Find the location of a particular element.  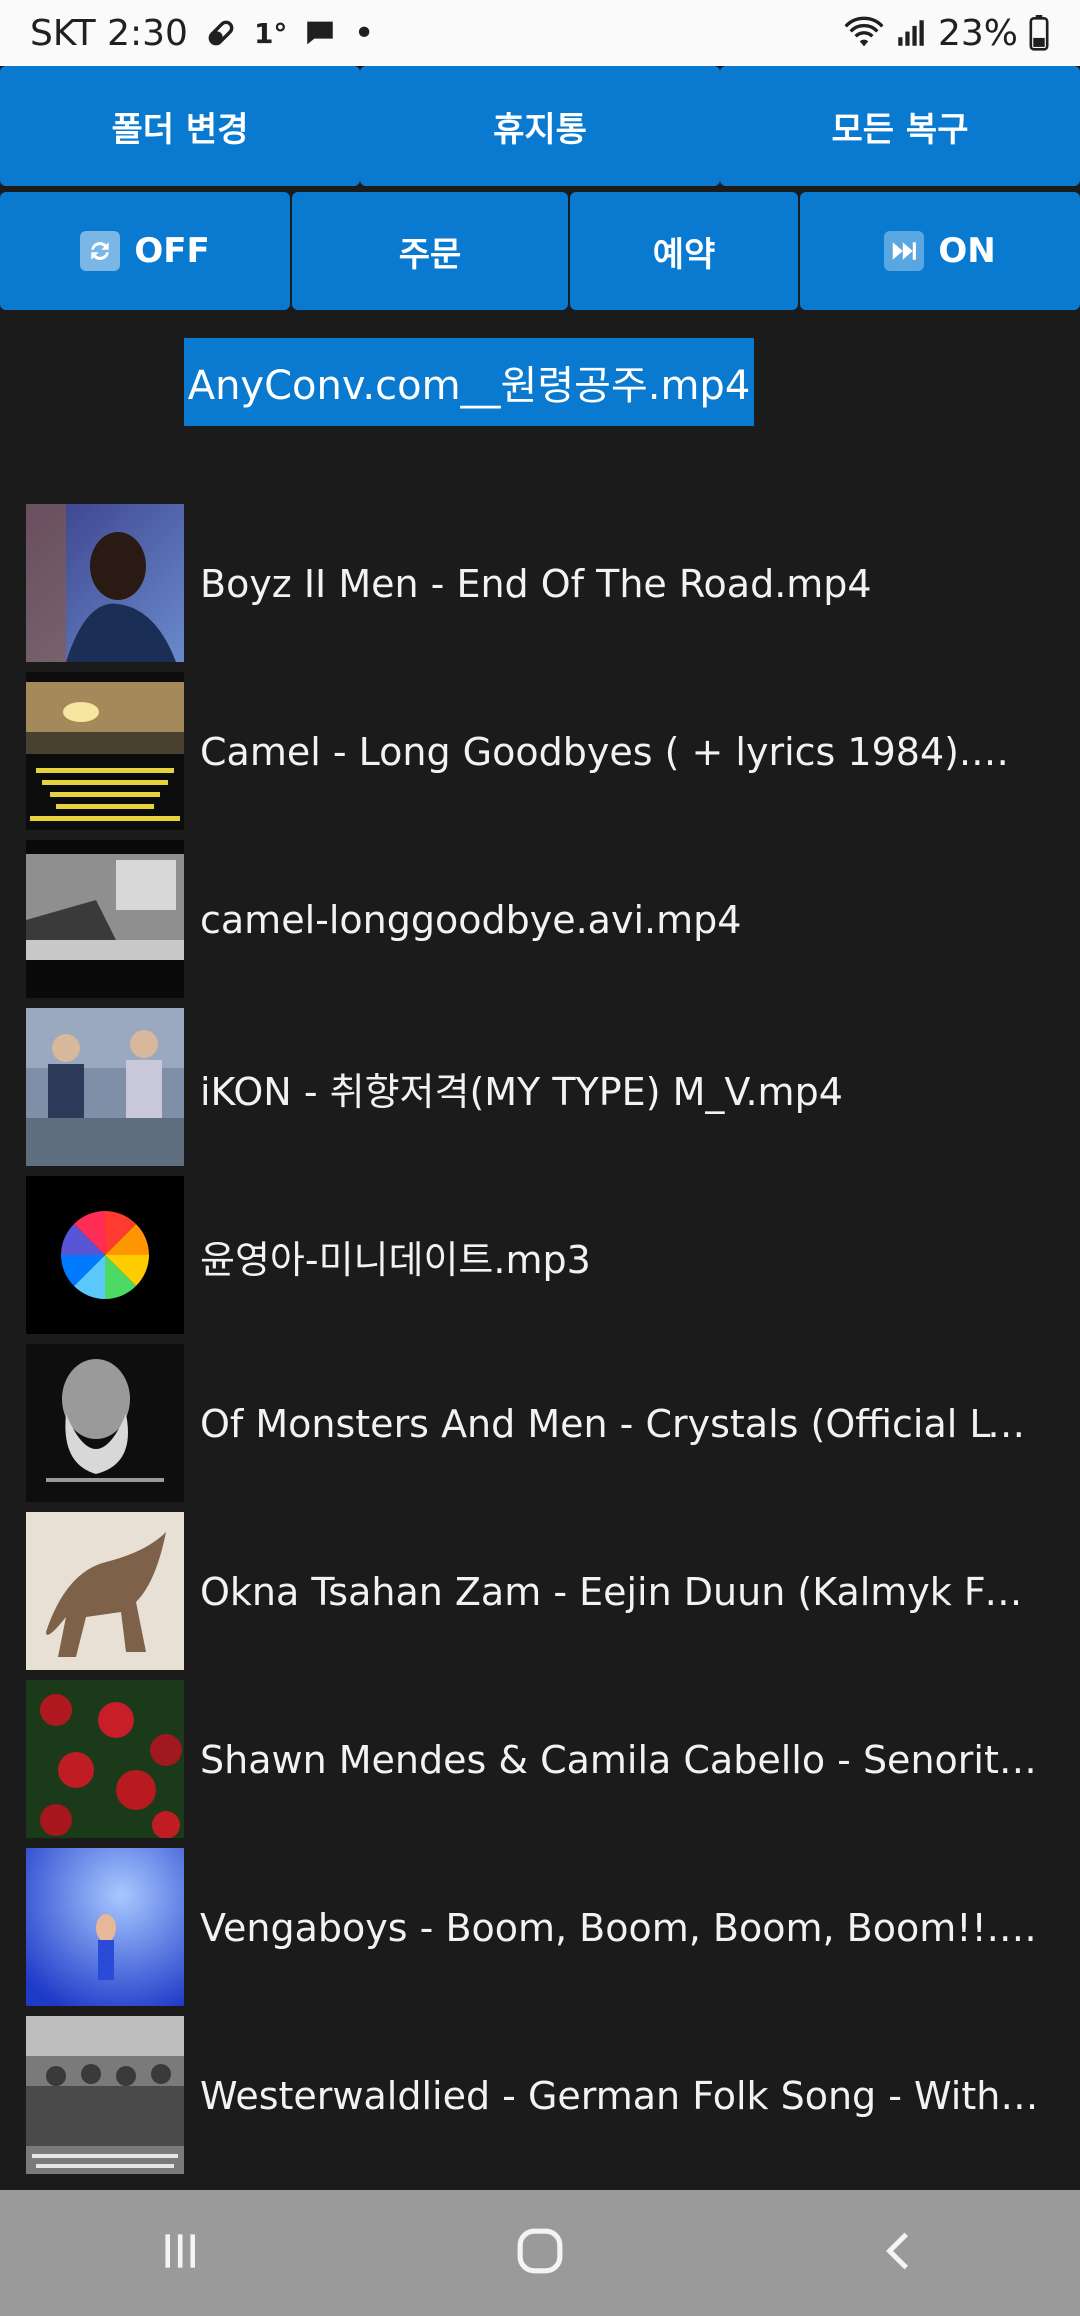

recent-apps-icon is located at coordinates (180, 2253).